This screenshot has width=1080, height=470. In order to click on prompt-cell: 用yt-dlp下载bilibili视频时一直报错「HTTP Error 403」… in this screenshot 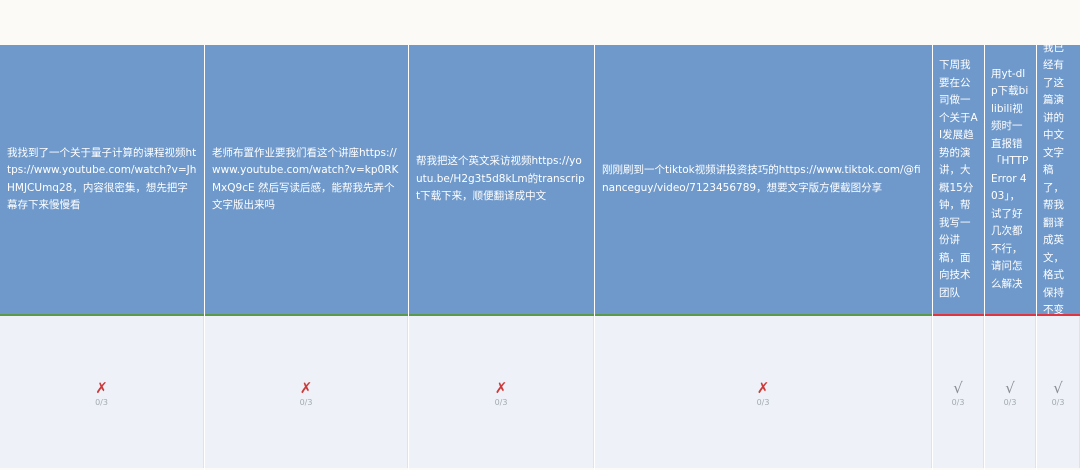, I will do `click(1010, 180)`.